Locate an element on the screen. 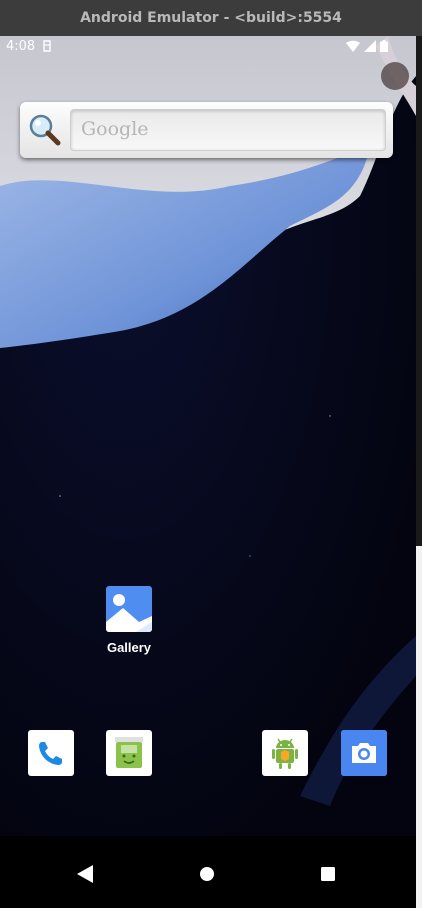 This screenshot has width=422, height=908. camera-app is located at coordinates (364, 753).